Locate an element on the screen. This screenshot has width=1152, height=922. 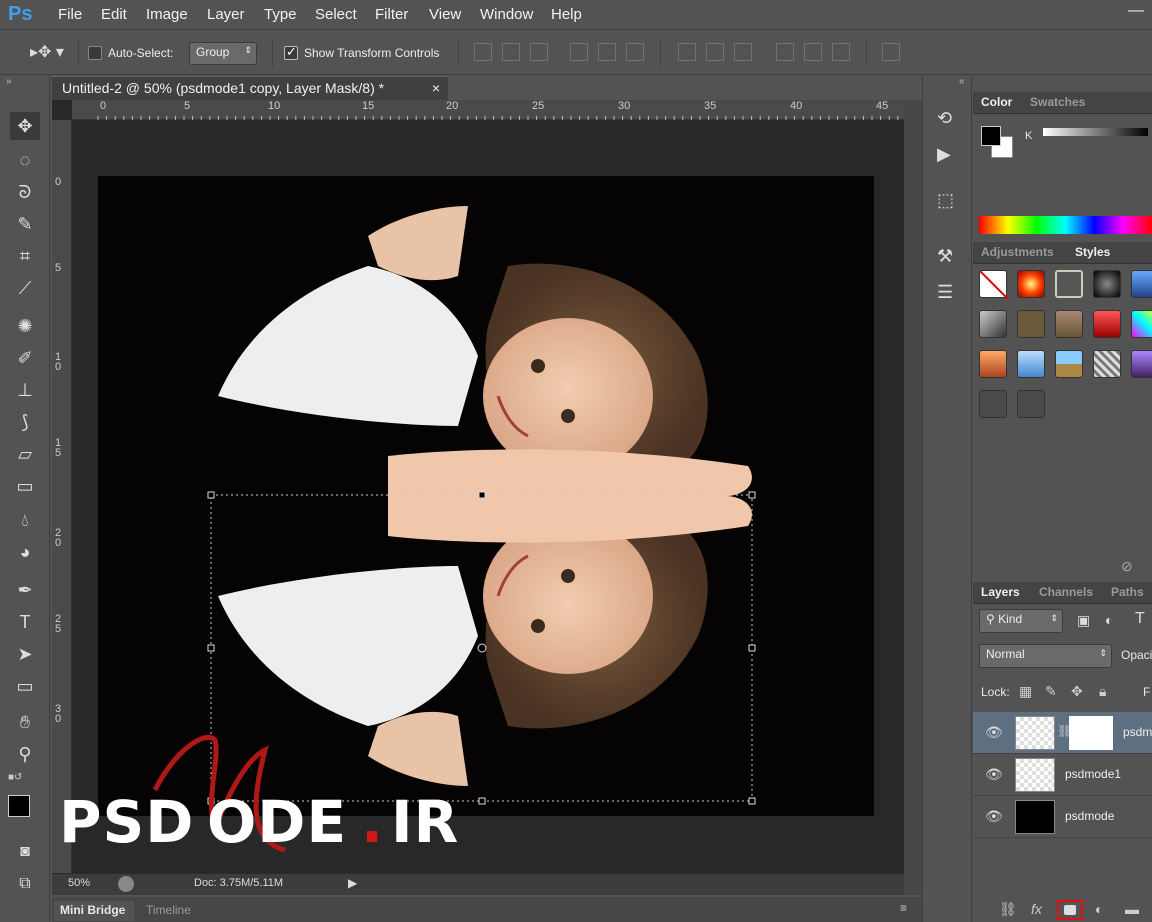
filter-adjustment-icon: ◐ is located at coordinates (1109, 620).